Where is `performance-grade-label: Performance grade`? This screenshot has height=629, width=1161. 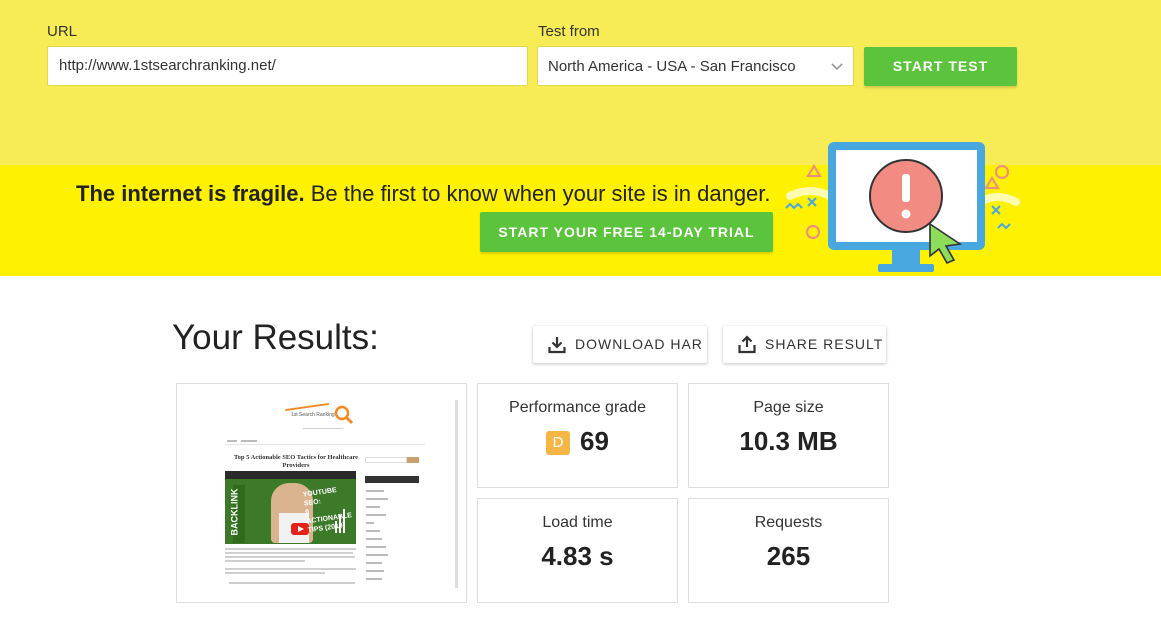
performance-grade-label: Performance grade is located at coordinates (577, 407).